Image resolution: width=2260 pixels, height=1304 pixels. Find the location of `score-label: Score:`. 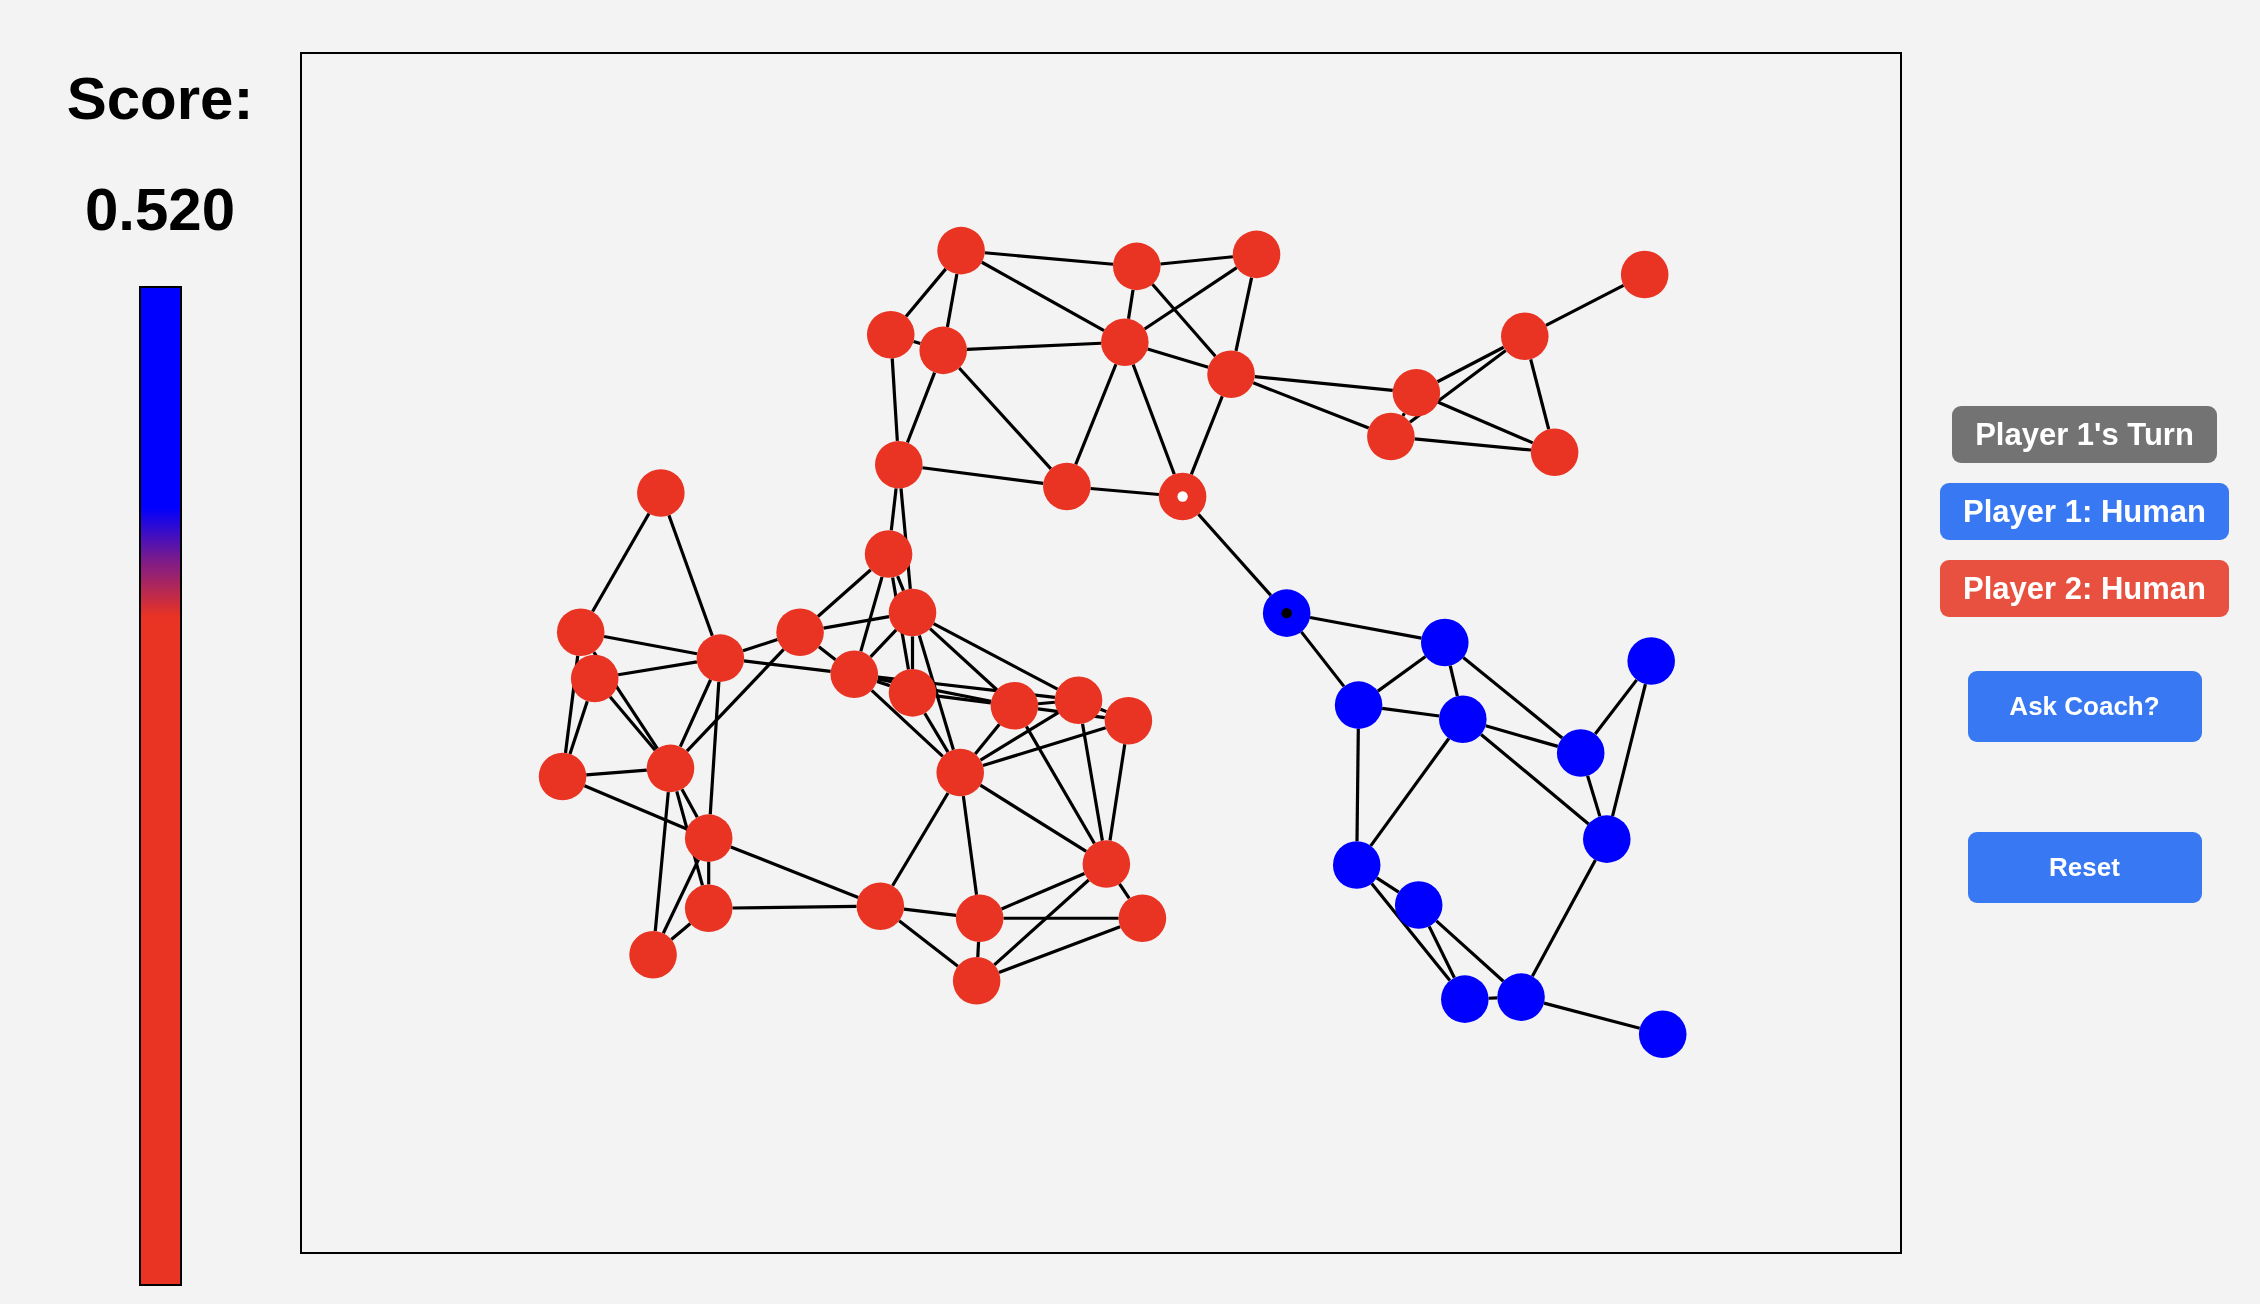

score-label: Score: is located at coordinates (160, 98).